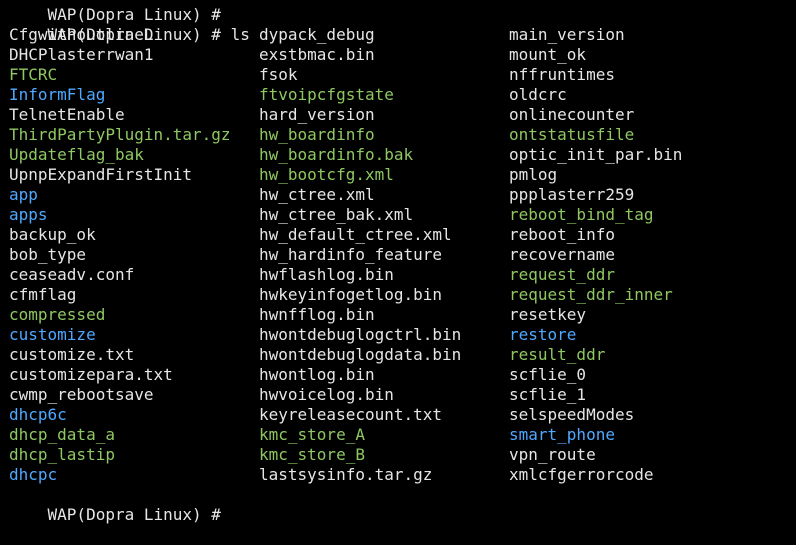 The width and height of the screenshot is (796, 545). I want to click on directory-entry: apps, so click(28, 214).